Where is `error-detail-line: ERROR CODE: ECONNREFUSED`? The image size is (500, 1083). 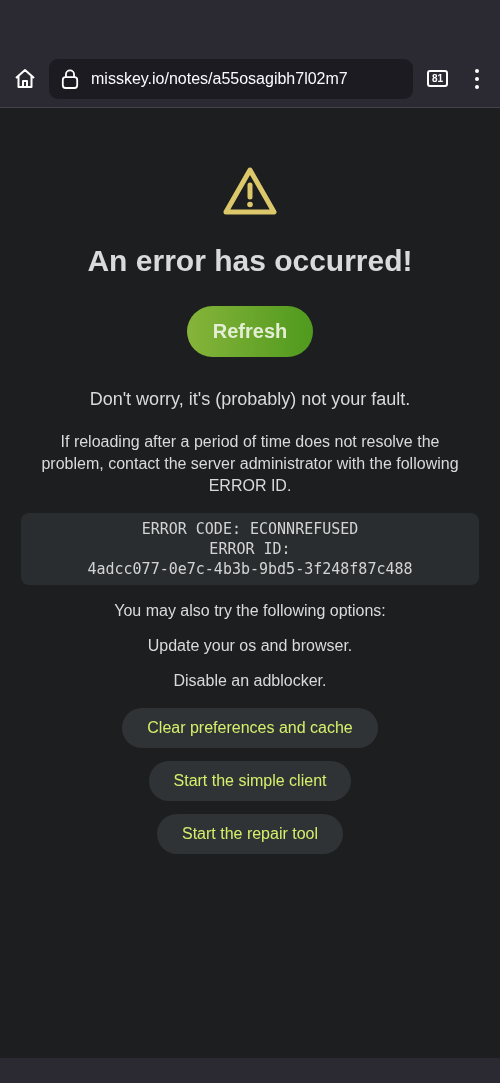
error-detail-line: ERROR CODE: ECONNREFUSED is located at coordinates (250, 529).